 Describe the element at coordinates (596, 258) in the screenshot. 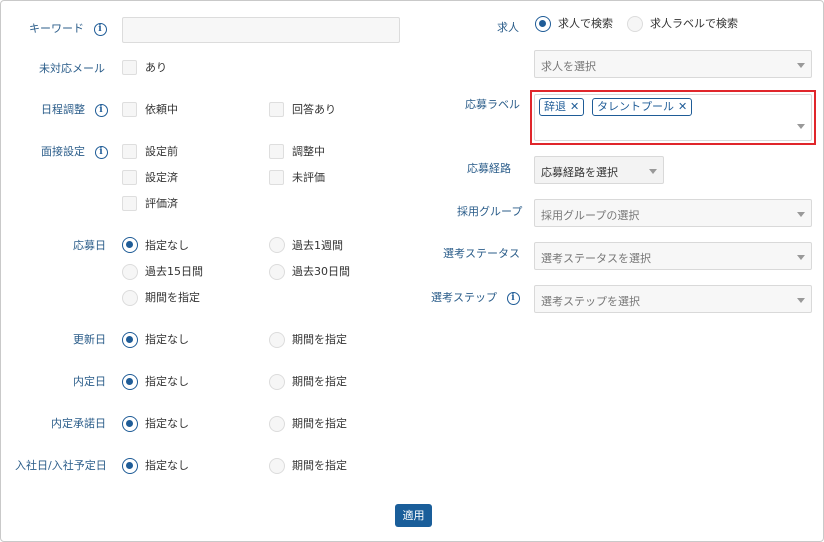

I see `status-select-placeholder: 選考ステータスを選択` at that location.